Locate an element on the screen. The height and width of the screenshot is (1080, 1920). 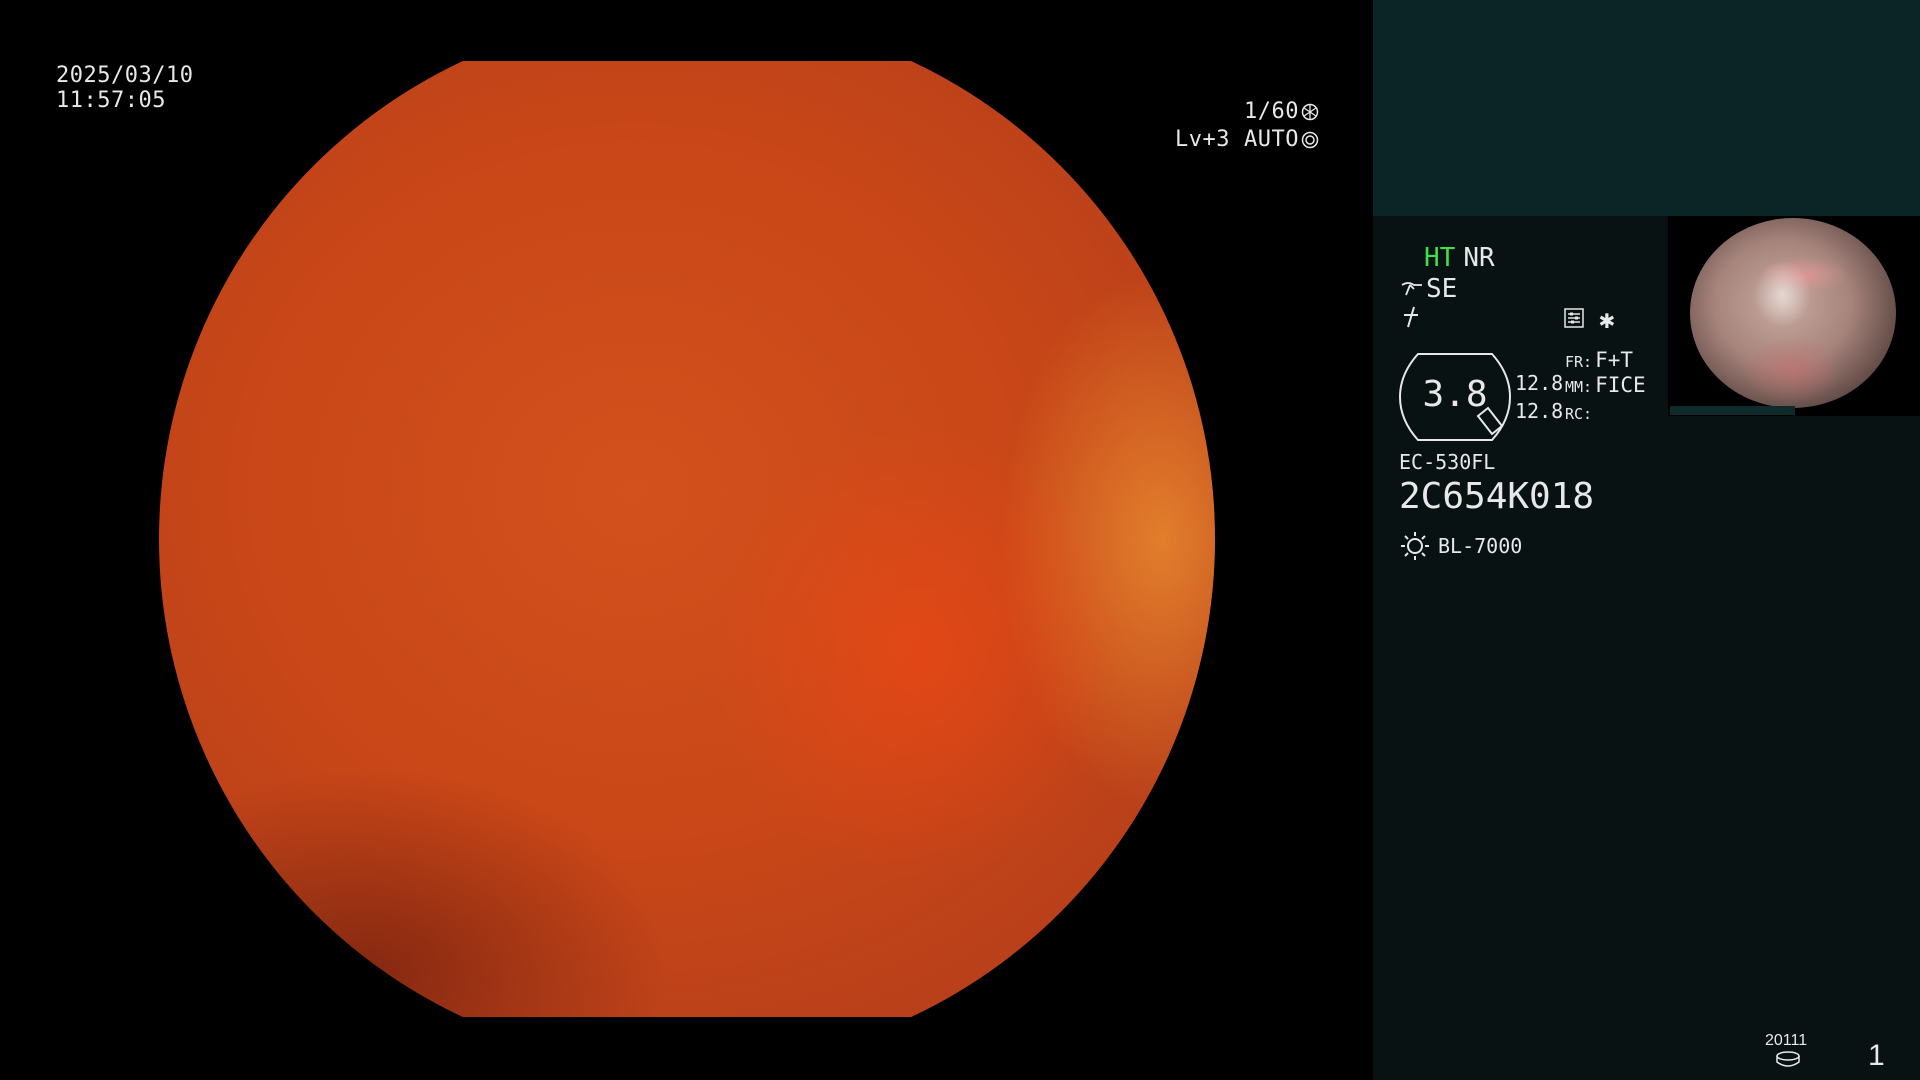
se-row: SE is located at coordinates (1428, 289).